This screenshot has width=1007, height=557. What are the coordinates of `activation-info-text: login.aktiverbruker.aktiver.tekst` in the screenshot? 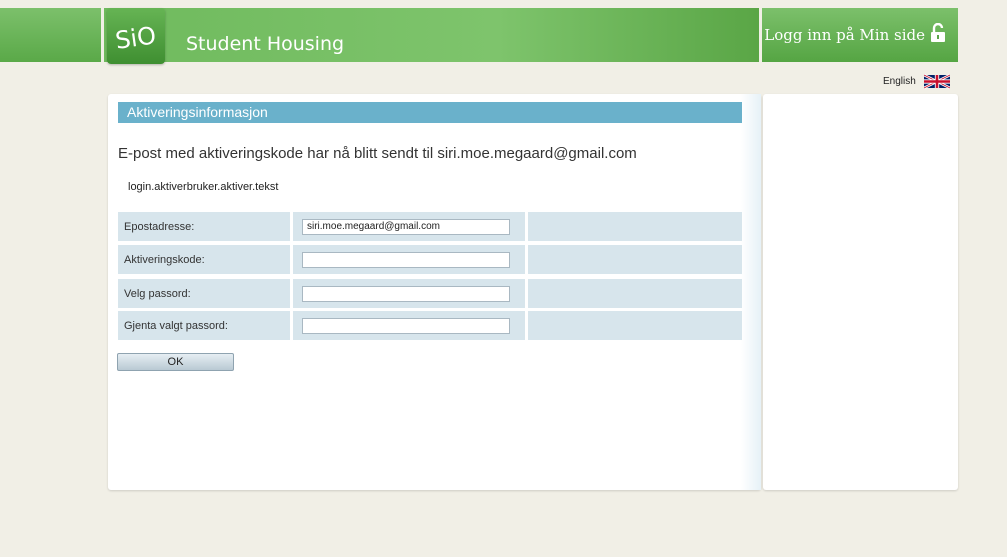 It's located at (203, 187).